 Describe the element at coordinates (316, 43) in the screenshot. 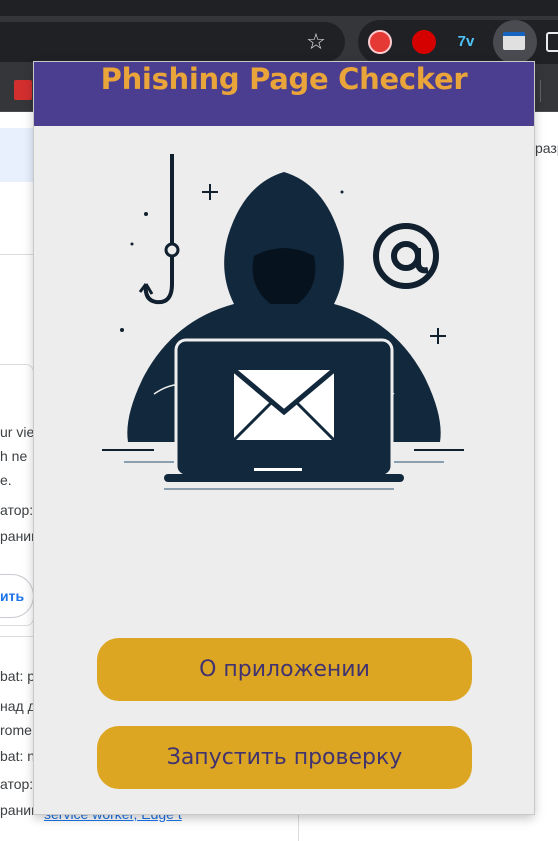

I see `star-icon: ☆` at that location.